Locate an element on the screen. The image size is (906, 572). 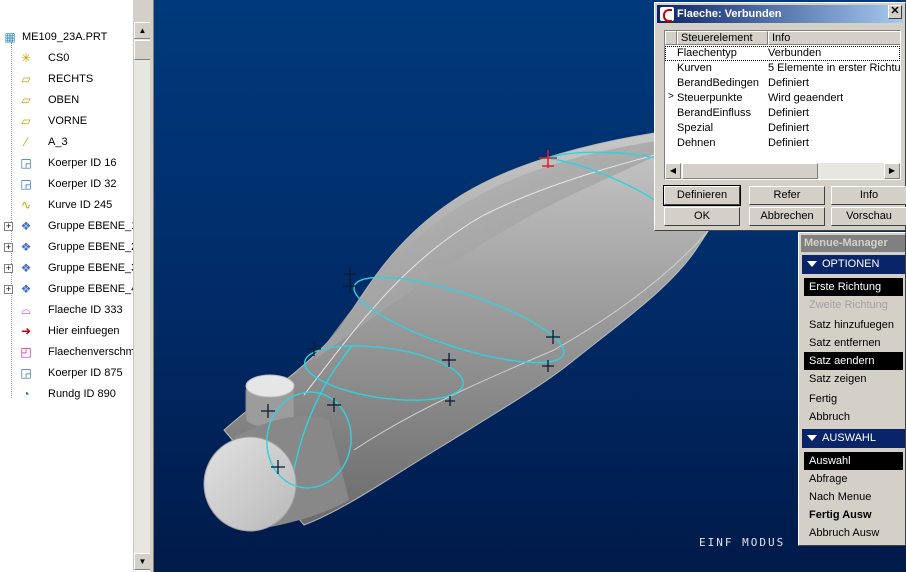
menu-header-optionen: OPTIONEN is located at coordinates (853, 264).